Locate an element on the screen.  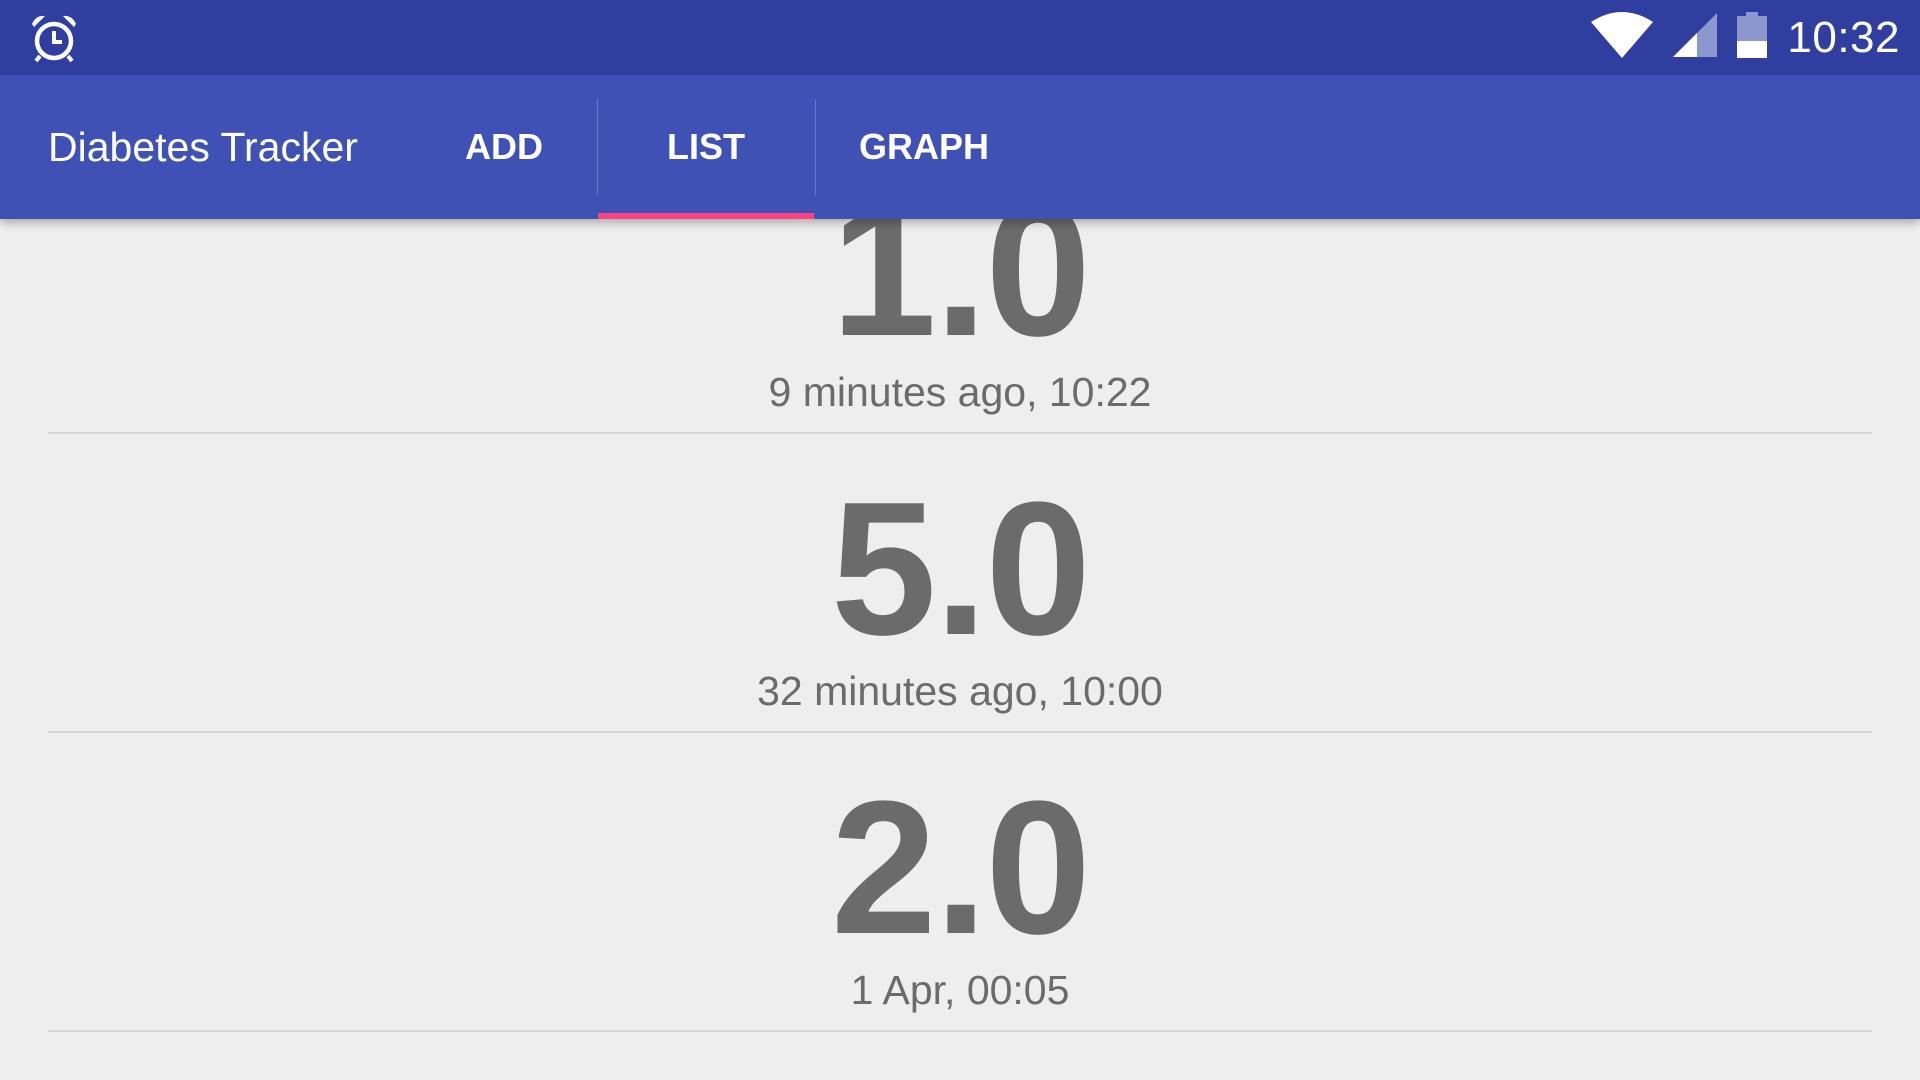
reading-value: 1.0 is located at coordinates (960, 297).